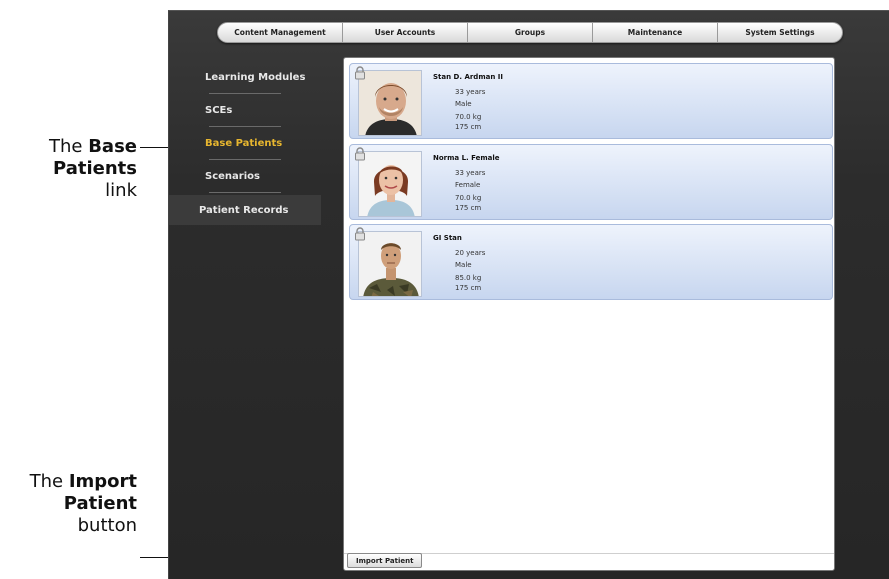 This screenshot has height=579, width=889. I want to click on tab-maintenance: Maintenance, so click(655, 32).